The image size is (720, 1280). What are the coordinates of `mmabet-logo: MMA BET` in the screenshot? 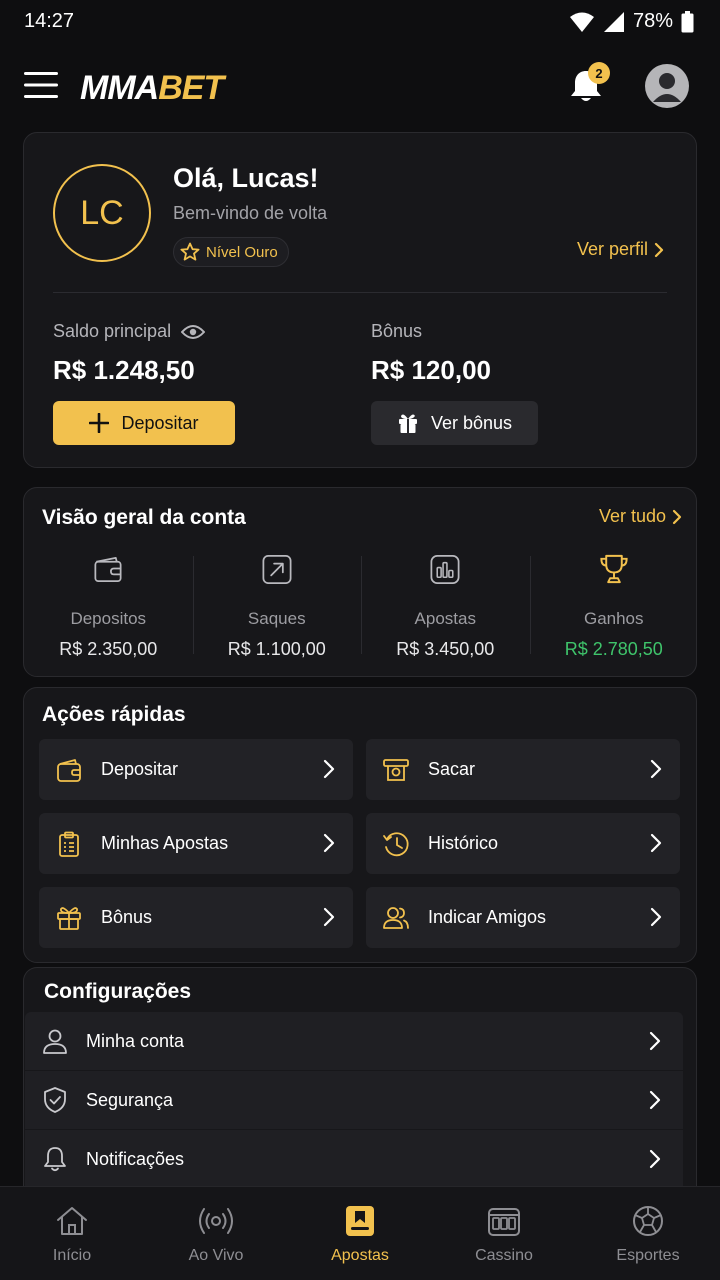 It's located at (152, 88).